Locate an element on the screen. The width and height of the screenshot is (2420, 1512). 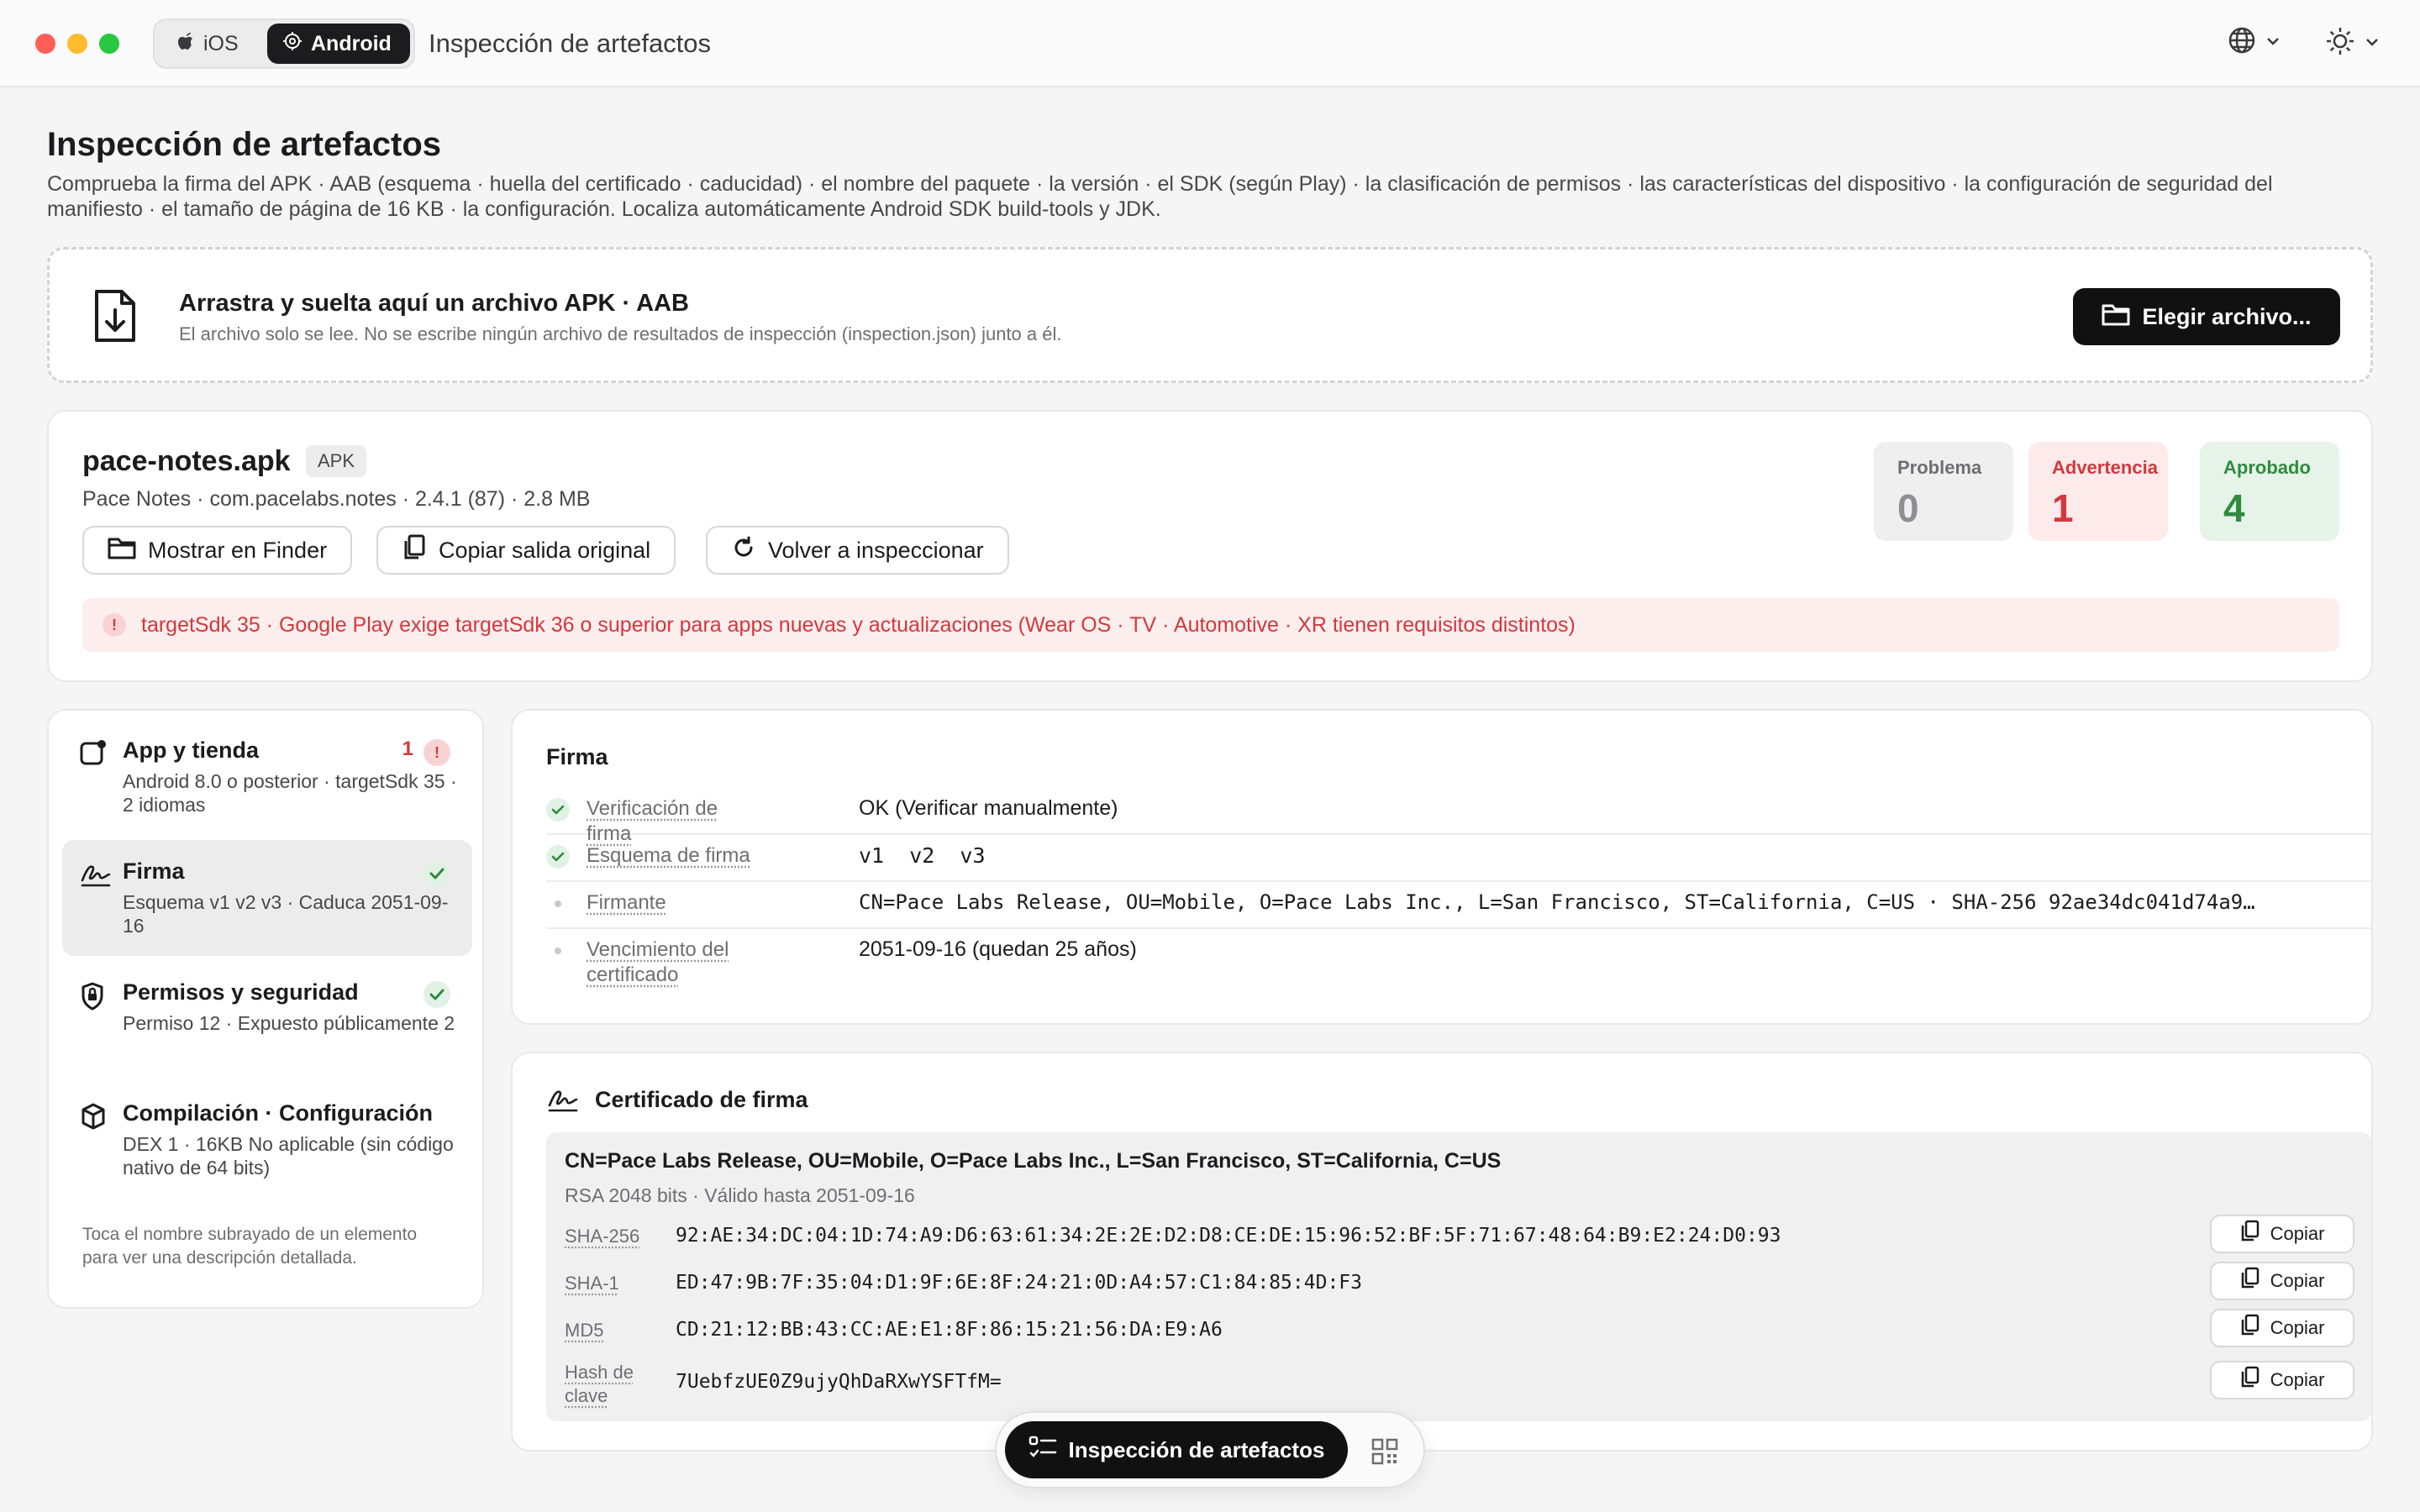
show-in-finder-button: Mostrar en Finder is located at coordinates (218, 550).